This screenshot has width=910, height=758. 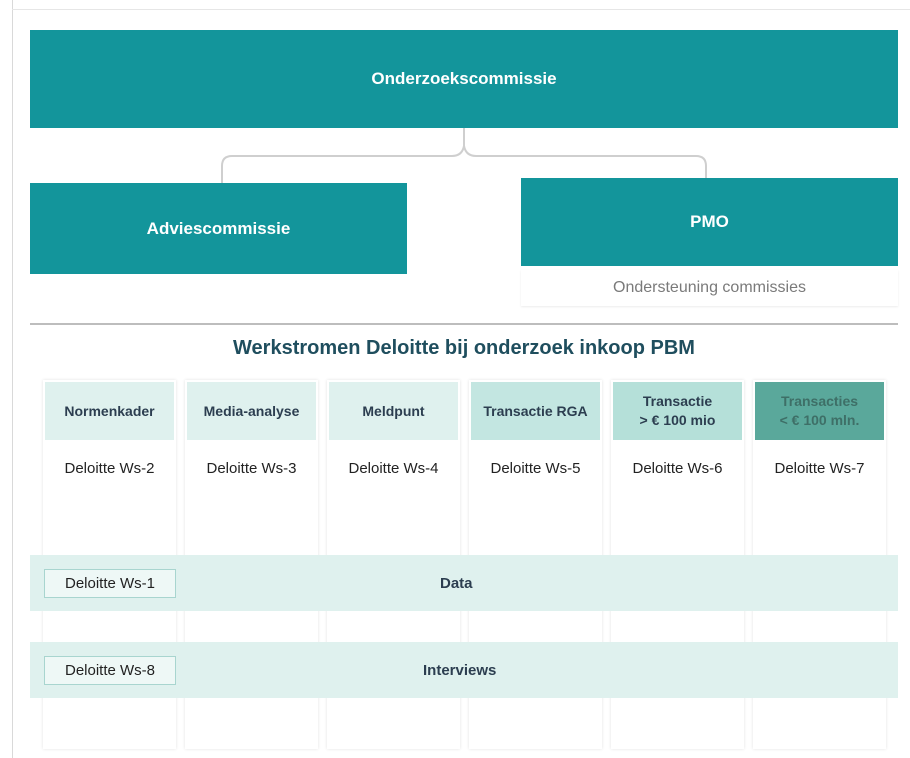 What do you see at coordinates (251, 411) in the screenshot?
I see `workstream-header: Media-analyse` at bounding box center [251, 411].